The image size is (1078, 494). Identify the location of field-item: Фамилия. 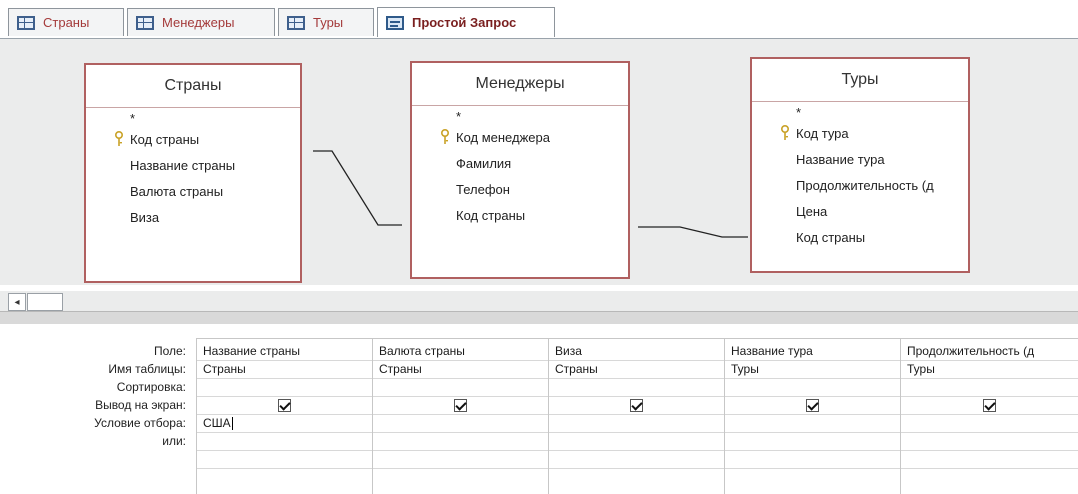
(520, 163).